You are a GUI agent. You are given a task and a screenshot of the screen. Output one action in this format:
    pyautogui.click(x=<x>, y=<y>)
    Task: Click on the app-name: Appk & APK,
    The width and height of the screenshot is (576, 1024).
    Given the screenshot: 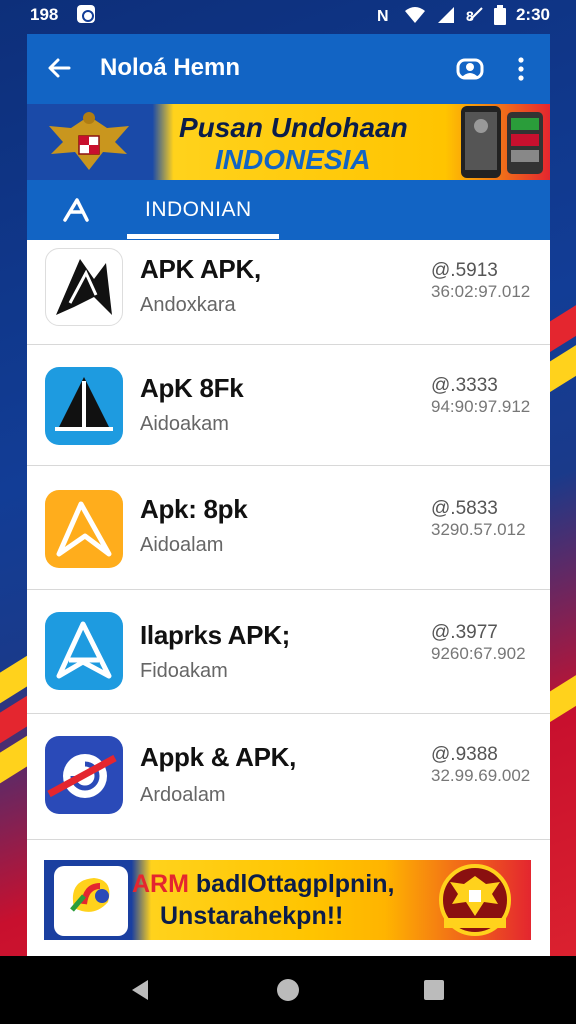 What is the action you would take?
    pyautogui.click(x=218, y=757)
    